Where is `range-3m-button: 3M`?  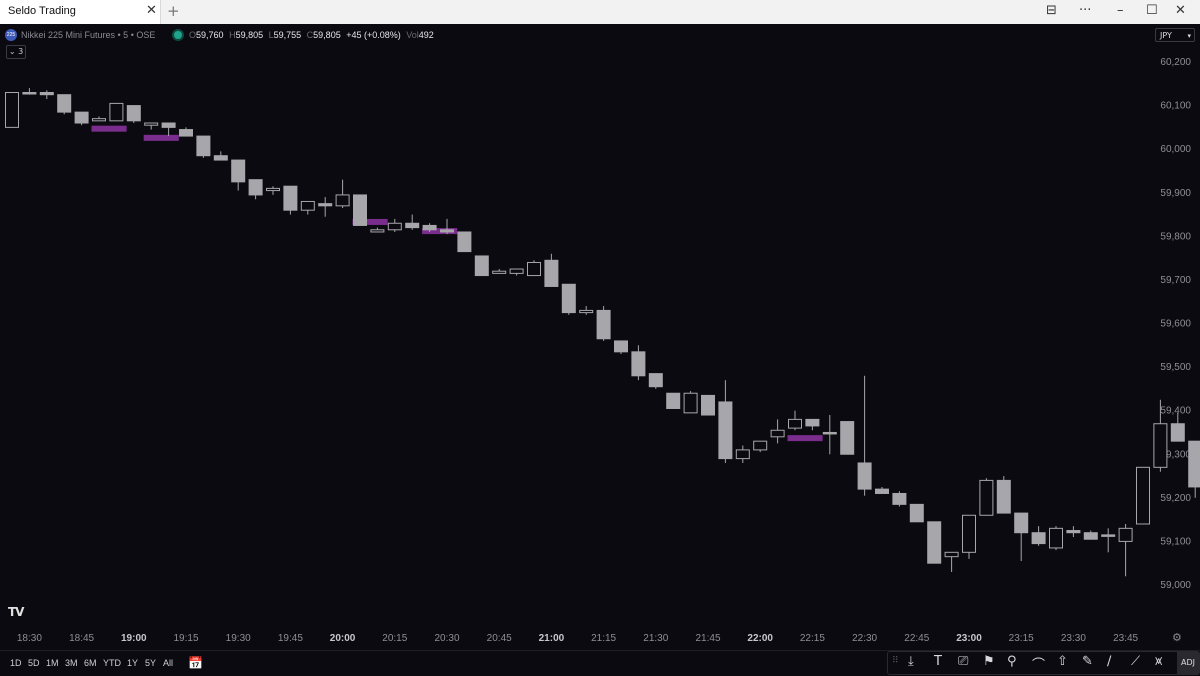
range-3m-button: 3M is located at coordinates (71, 663).